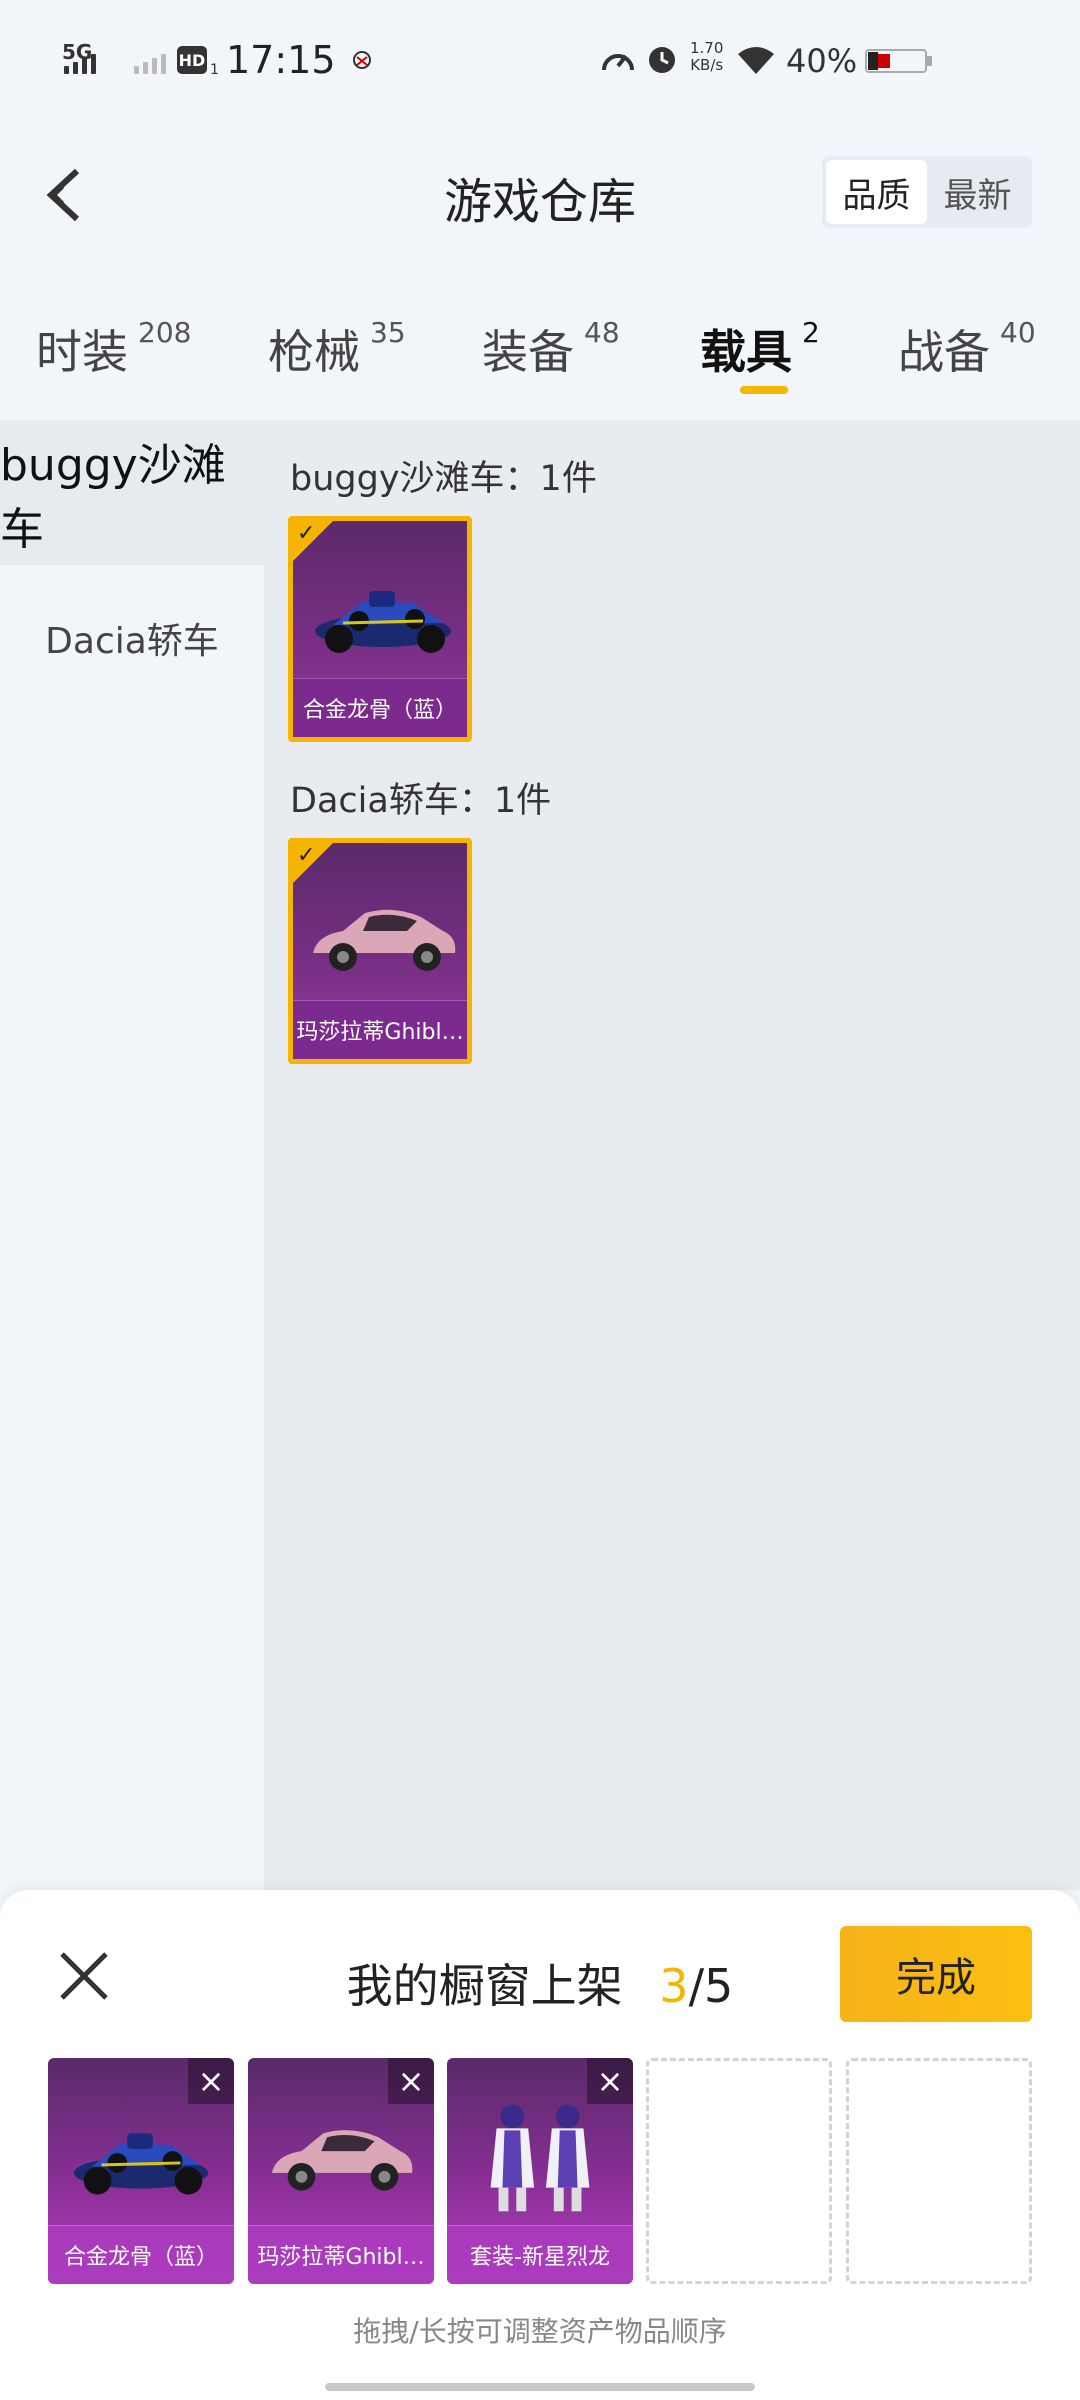 The image size is (1080, 2400). Describe the element at coordinates (362, 60) in the screenshot. I see `app-notification-icon` at that location.